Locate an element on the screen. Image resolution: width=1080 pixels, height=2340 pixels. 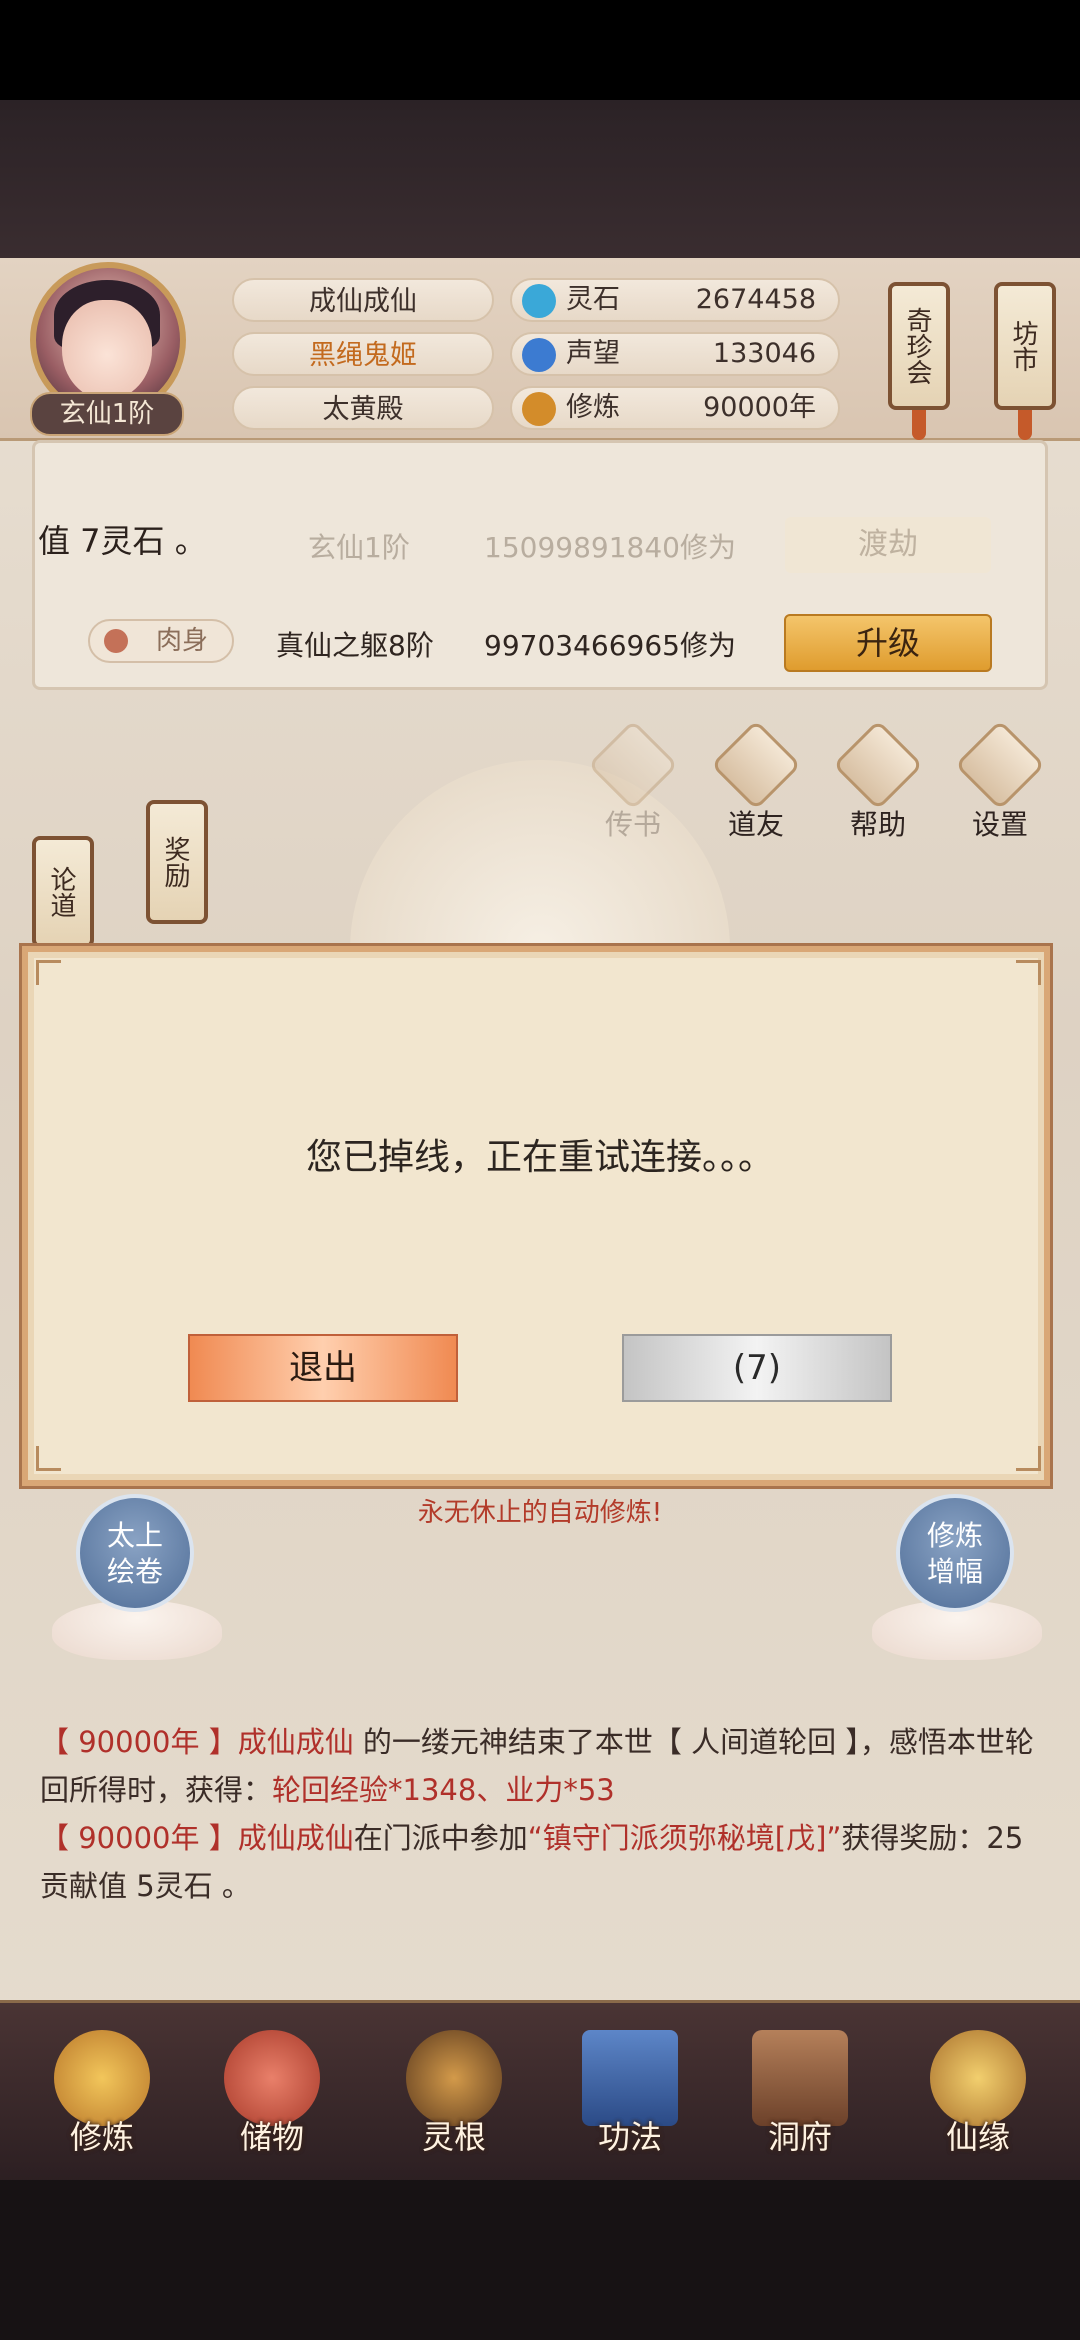
status-bar is located at coordinates (540, 50).